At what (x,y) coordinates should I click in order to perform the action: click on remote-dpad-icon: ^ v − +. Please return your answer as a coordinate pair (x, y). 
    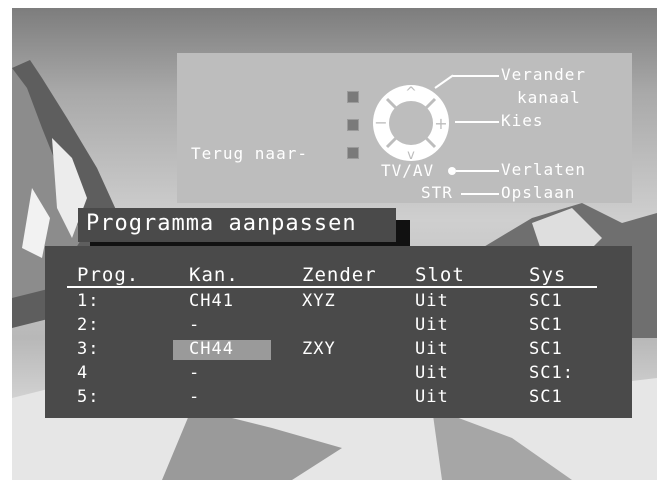
    Looking at the image, I should click on (411, 124).